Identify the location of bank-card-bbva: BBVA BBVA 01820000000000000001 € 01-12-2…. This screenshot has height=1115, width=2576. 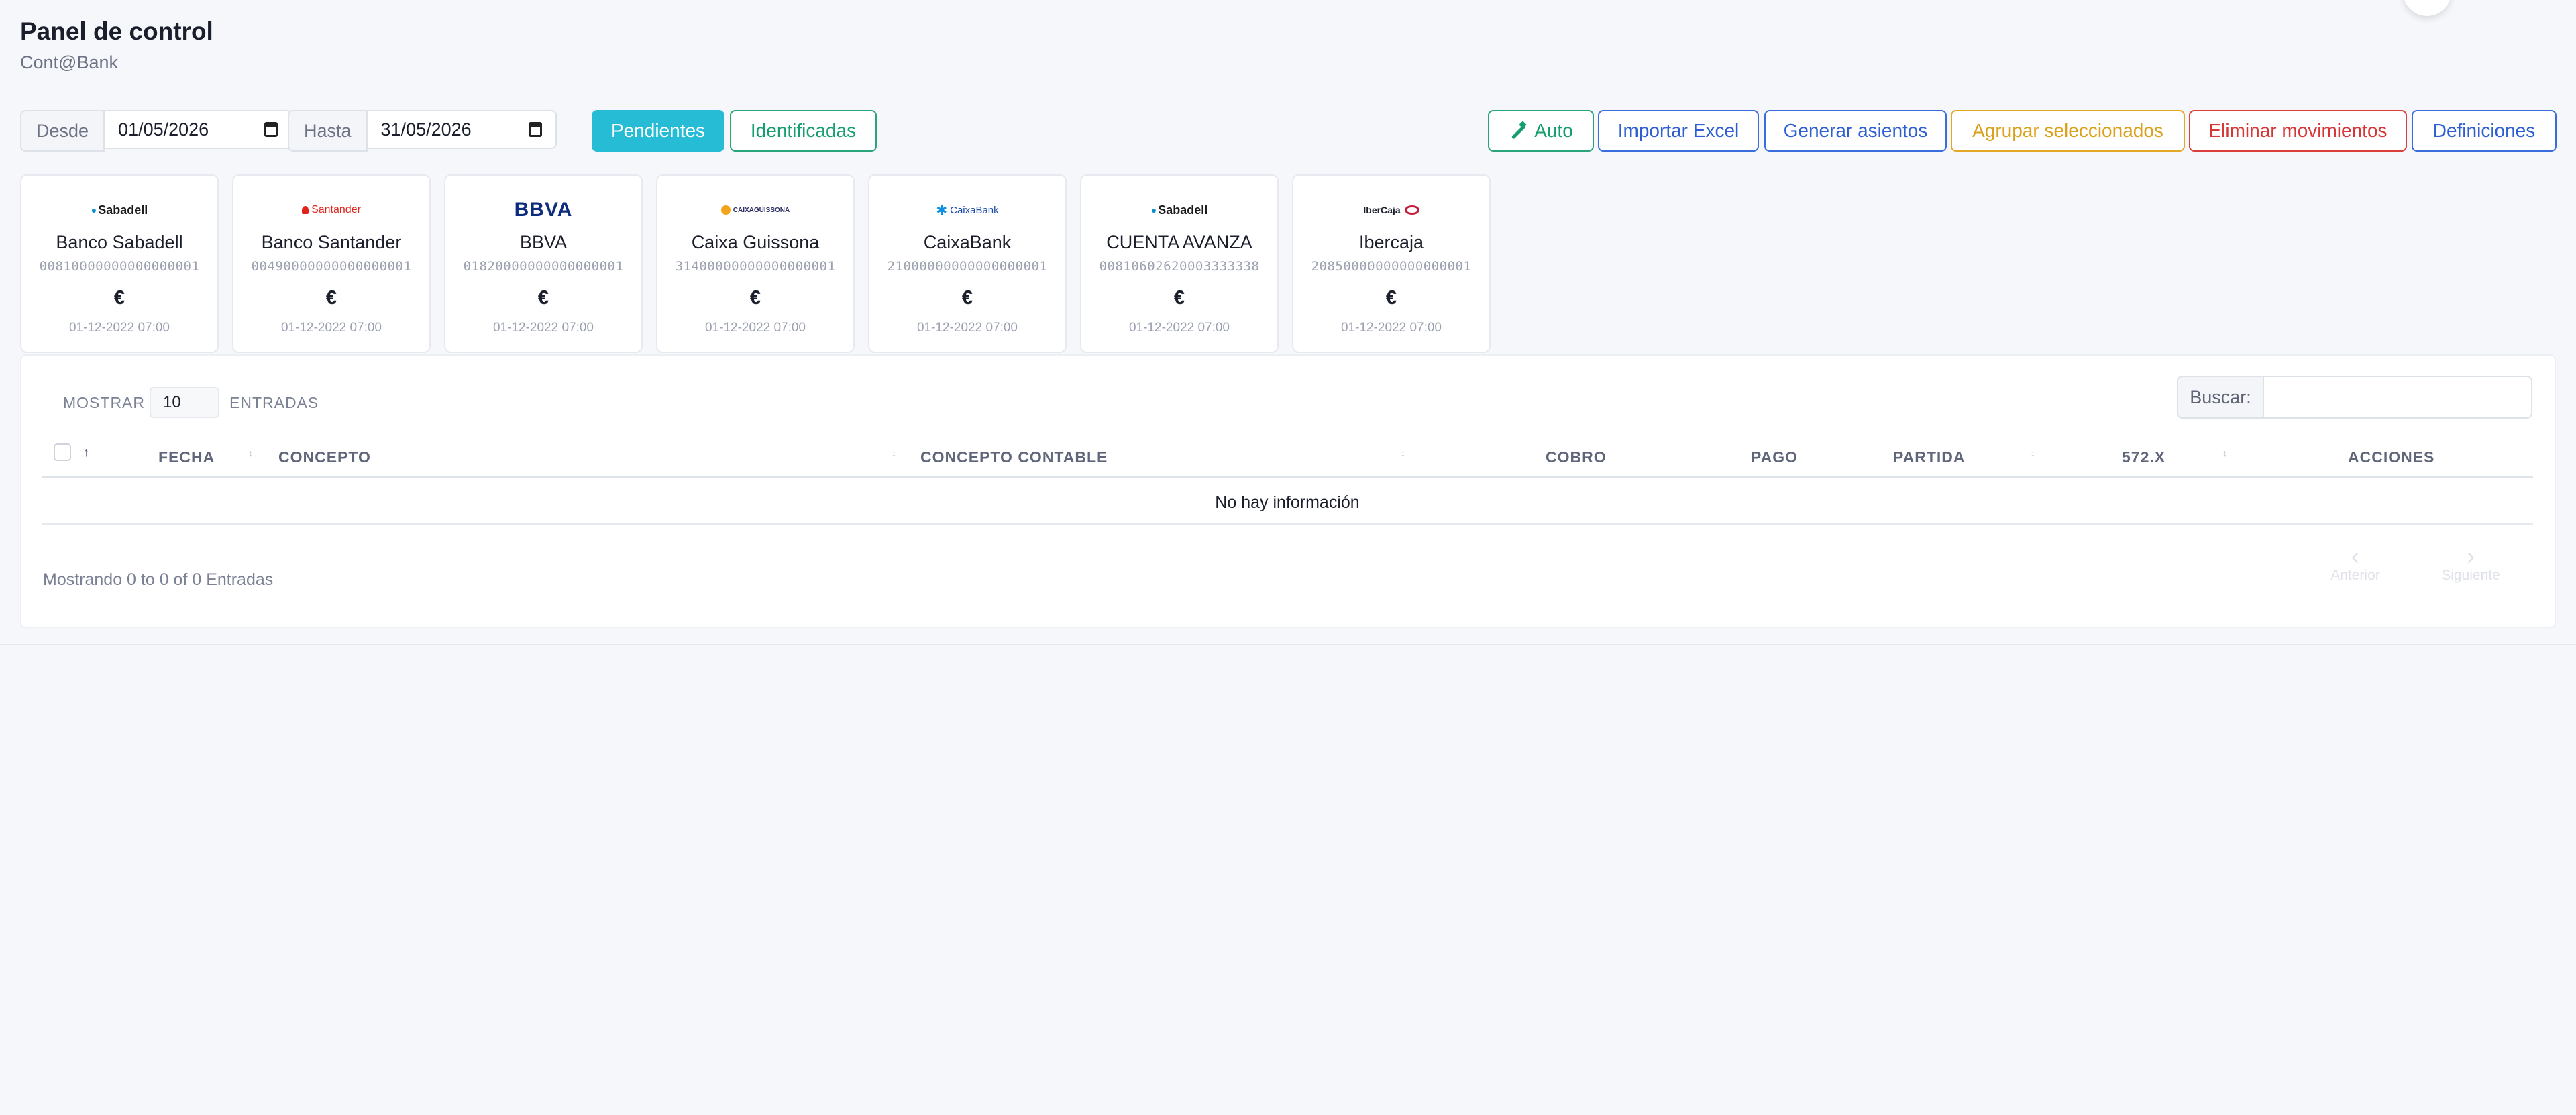
(543, 263).